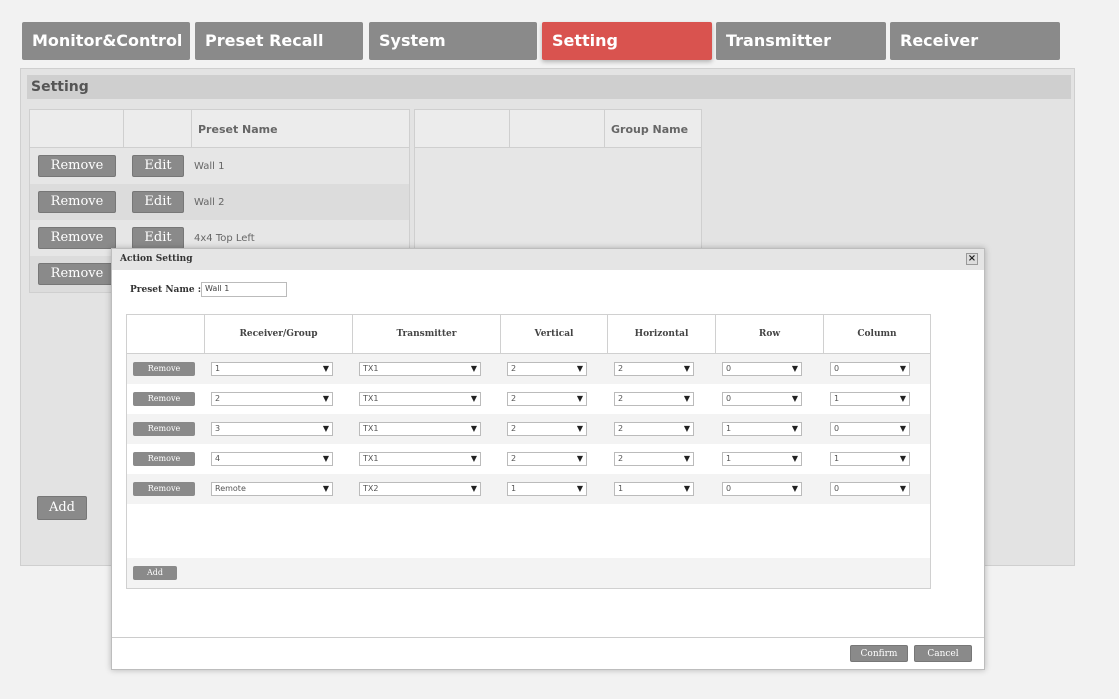 The height and width of the screenshot is (699, 1119). I want to click on receiver-select: Remote ▼, so click(272, 489).